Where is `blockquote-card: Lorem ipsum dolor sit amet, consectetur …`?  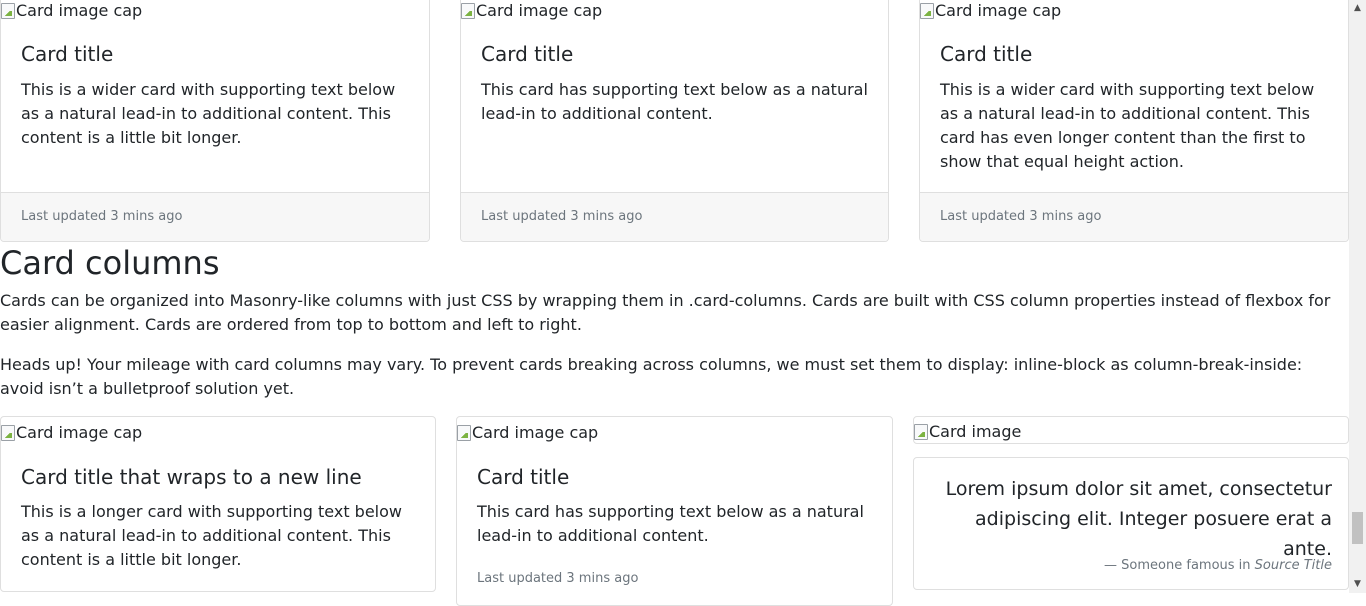
blockquote-card: Lorem ipsum dolor sit amet, consectetur … is located at coordinates (1131, 523).